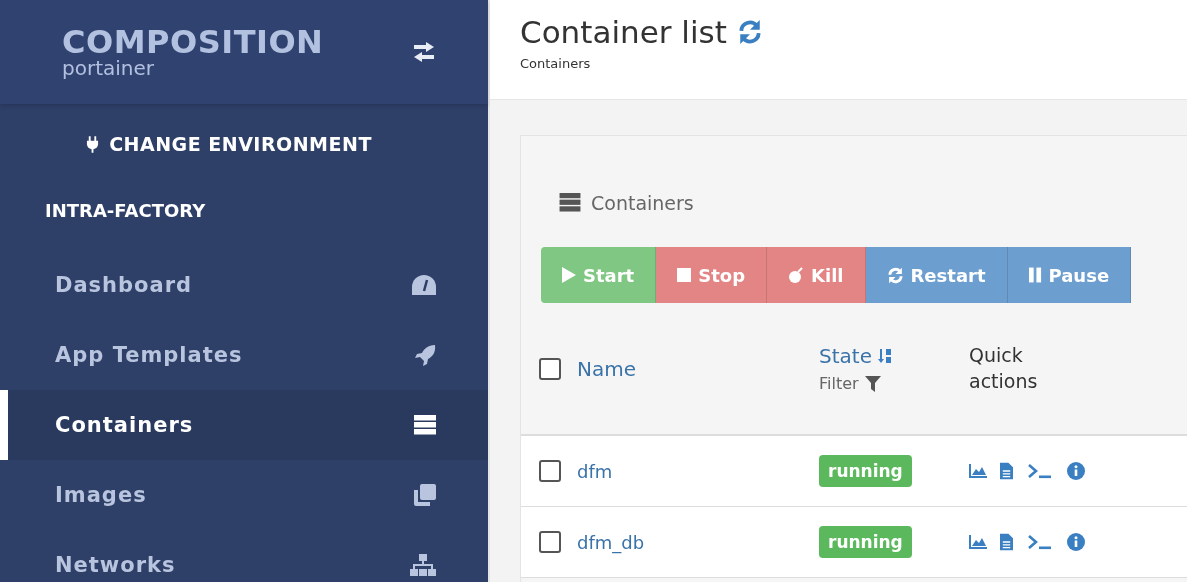 Image resolution: width=1187 pixels, height=582 pixels. What do you see at coordinates (93, 144) in the screenshot?
I see `plug-icon` at bounding box center [93, 144].